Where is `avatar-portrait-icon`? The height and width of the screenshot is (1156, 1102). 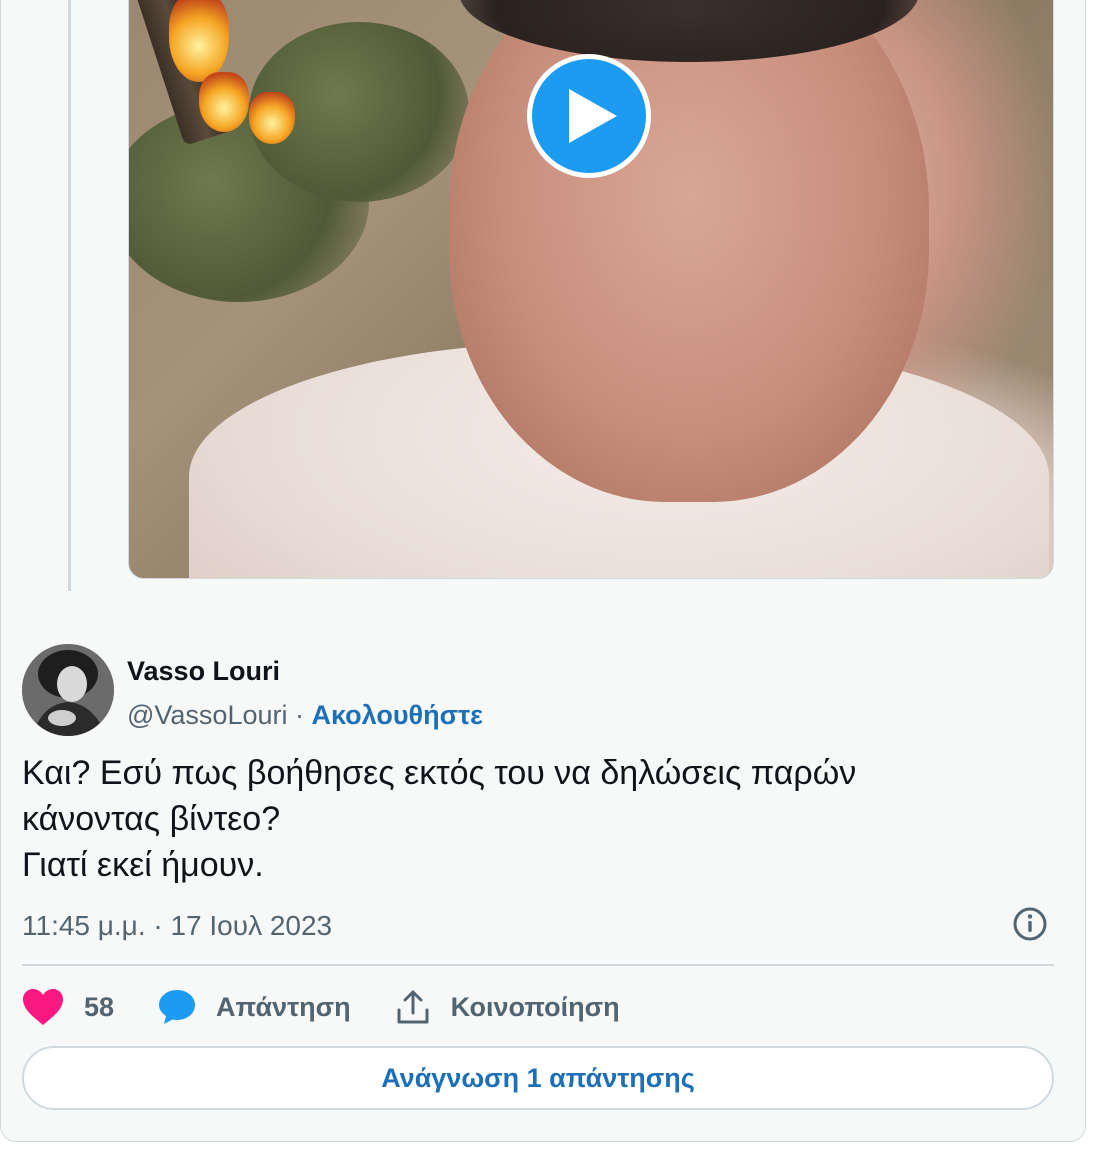 avatar-portrait-icon is located at coordinates (68, 690).